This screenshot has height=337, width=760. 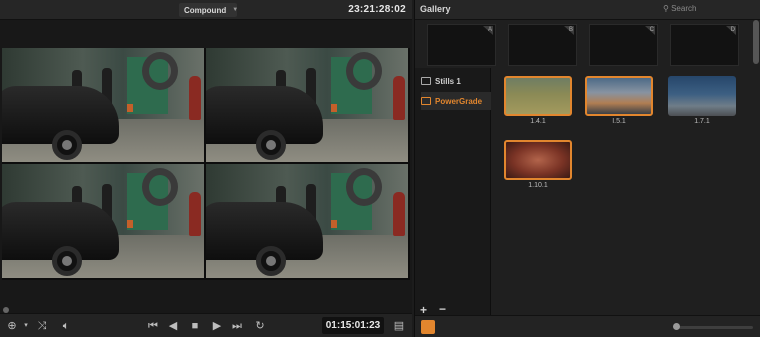 What do you see at coordinates (623, 45) in the screenshot?
I see `memory-slot-c: C` at bounding box center [623, 45].